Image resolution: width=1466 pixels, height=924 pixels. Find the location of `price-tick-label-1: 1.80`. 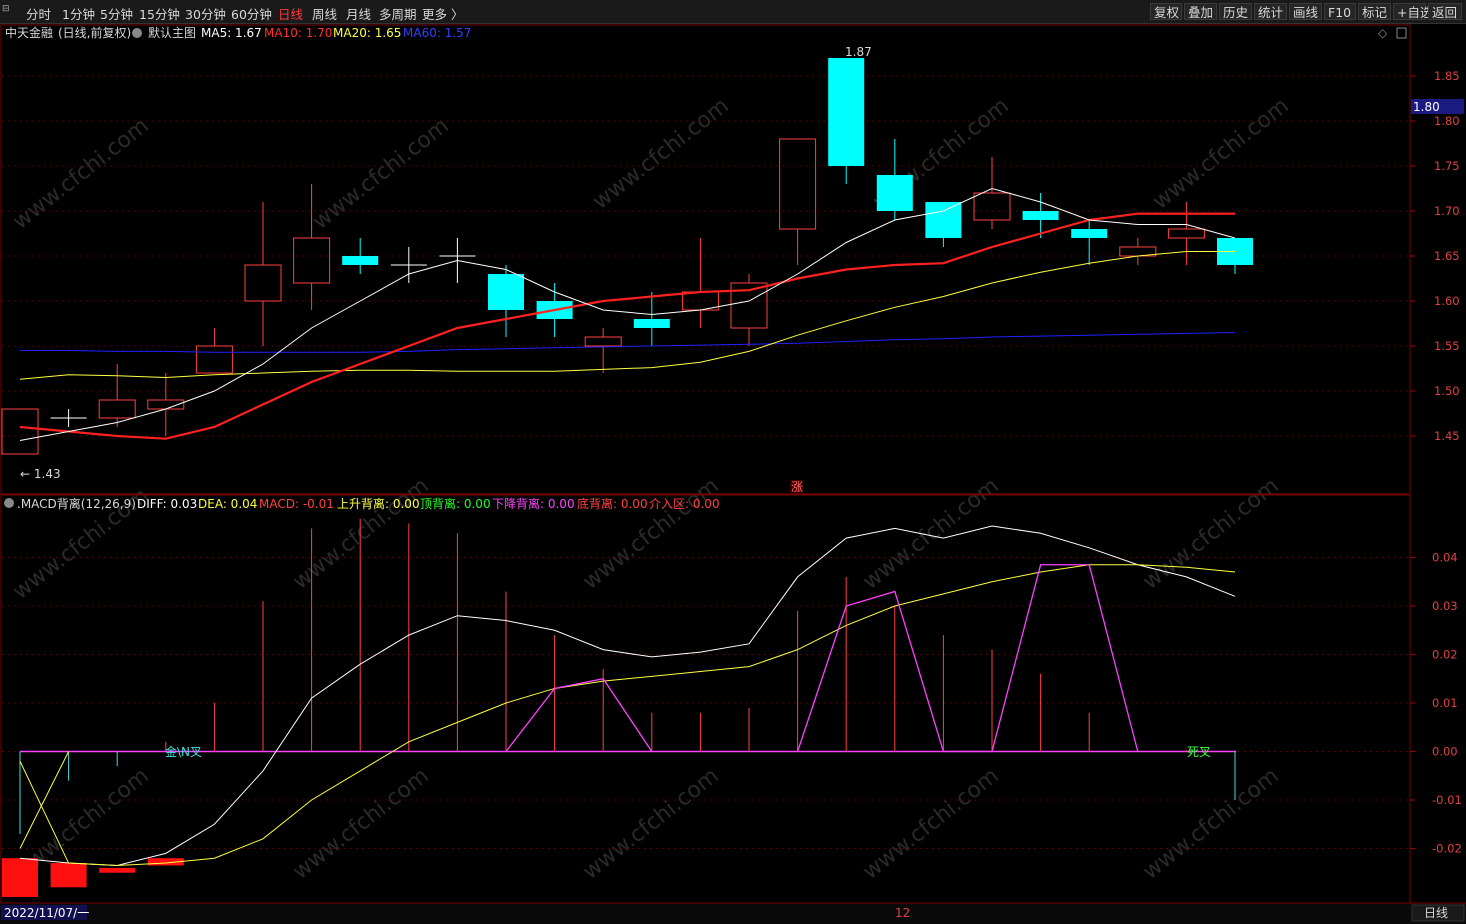

price-tick-label-1: 1.80 is located at coordinates (1447, 121).